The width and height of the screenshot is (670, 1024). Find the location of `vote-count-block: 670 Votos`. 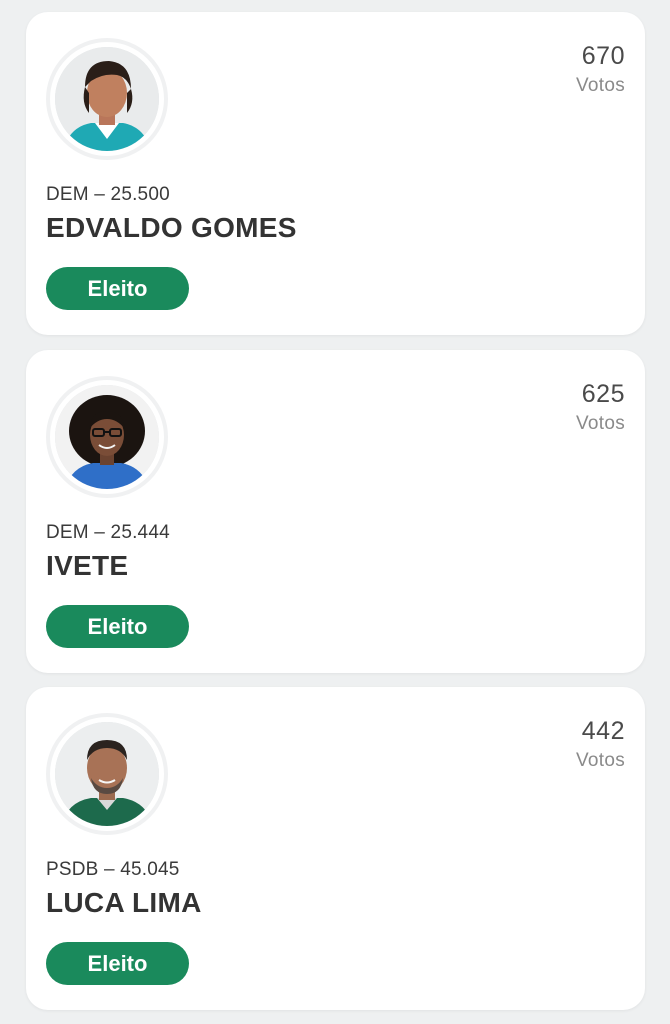

vote-count-block: 670 Votos is located at coordinates (600, 70).